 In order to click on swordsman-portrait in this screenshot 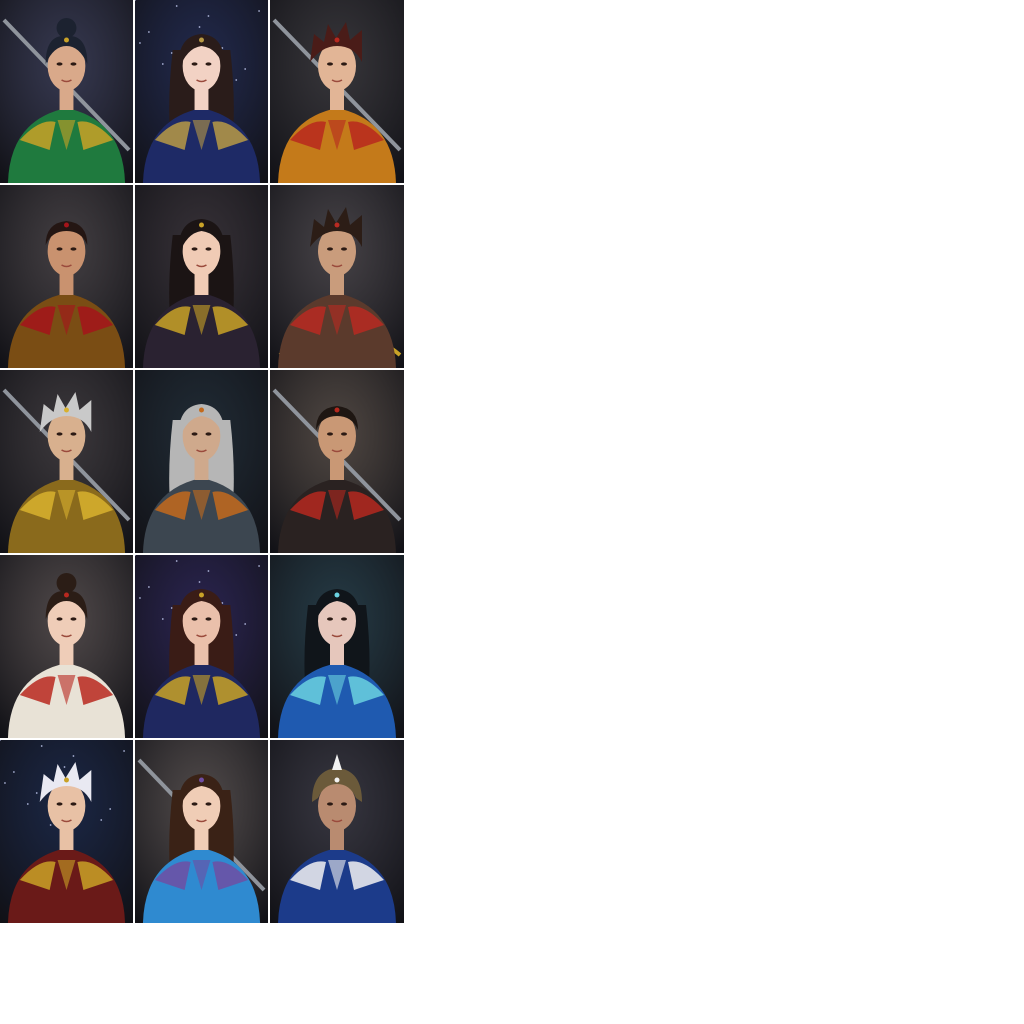, I will do `click(337, 91)`.